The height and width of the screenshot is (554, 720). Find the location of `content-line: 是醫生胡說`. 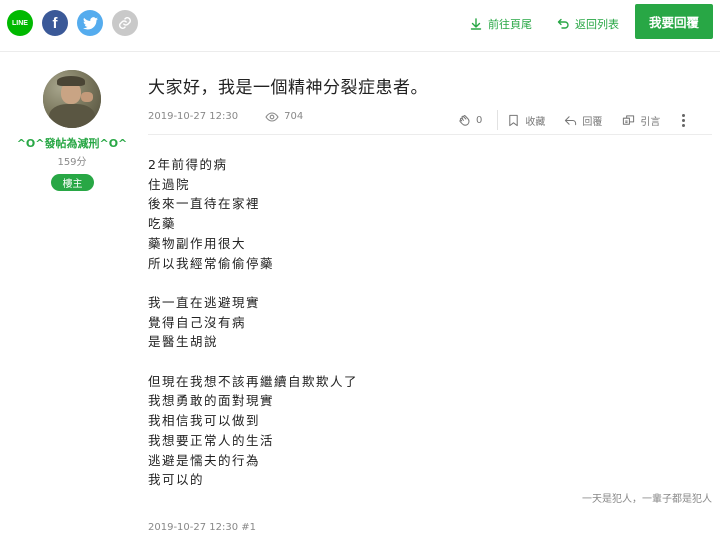

content-line: 是醫生胡說 is located at coordinates (183, 342).